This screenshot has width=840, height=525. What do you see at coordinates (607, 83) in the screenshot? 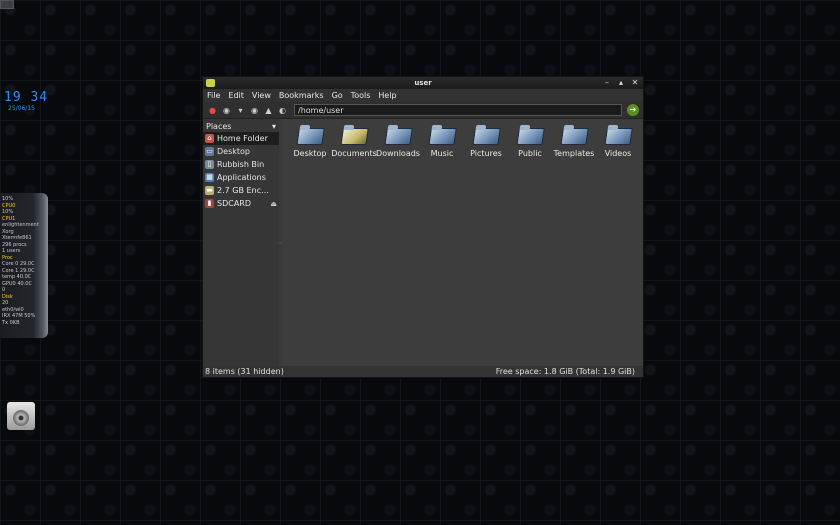
I see `minimize-button: –` at bounding box center [607, 83].